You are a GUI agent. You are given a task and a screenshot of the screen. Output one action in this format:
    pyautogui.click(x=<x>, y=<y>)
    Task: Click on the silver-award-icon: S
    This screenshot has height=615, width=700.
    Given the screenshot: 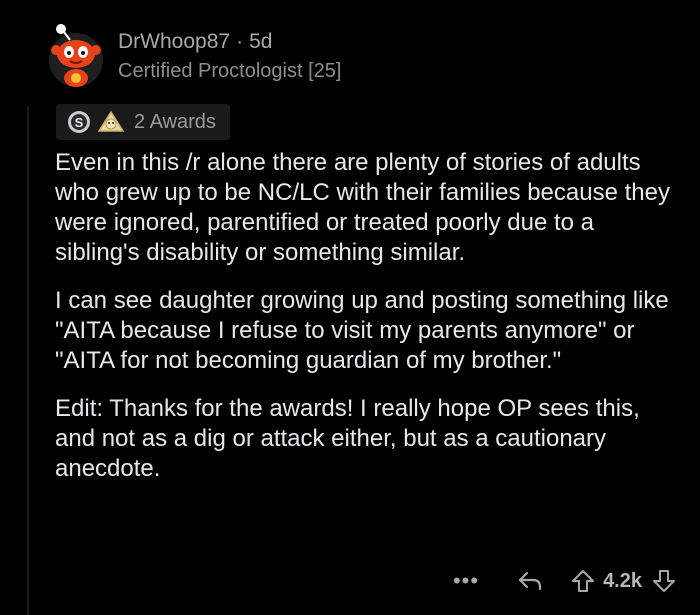 What is the action you would take?
    pyautogui.click(x=79, y=122)
    